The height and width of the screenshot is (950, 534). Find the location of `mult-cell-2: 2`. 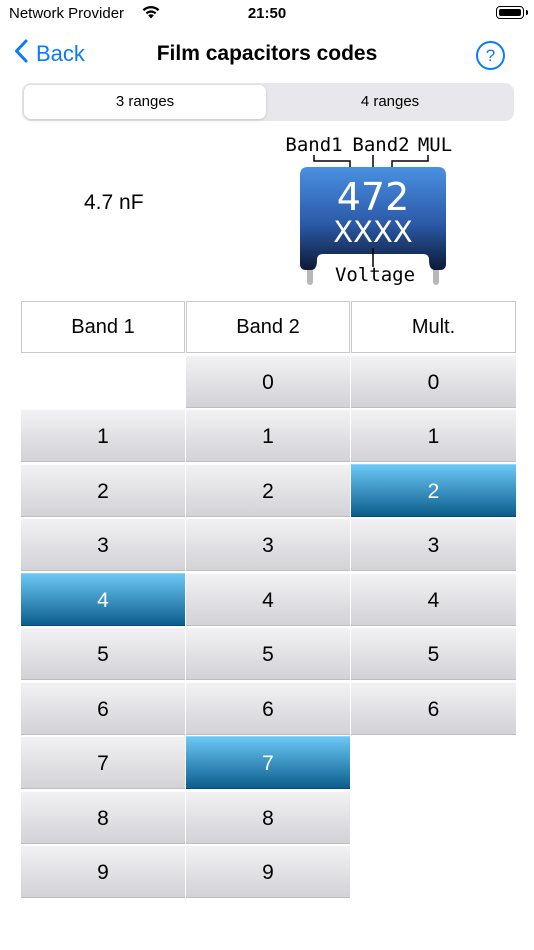

mult-cell-2: 2 is located at coordinates (433, 490).